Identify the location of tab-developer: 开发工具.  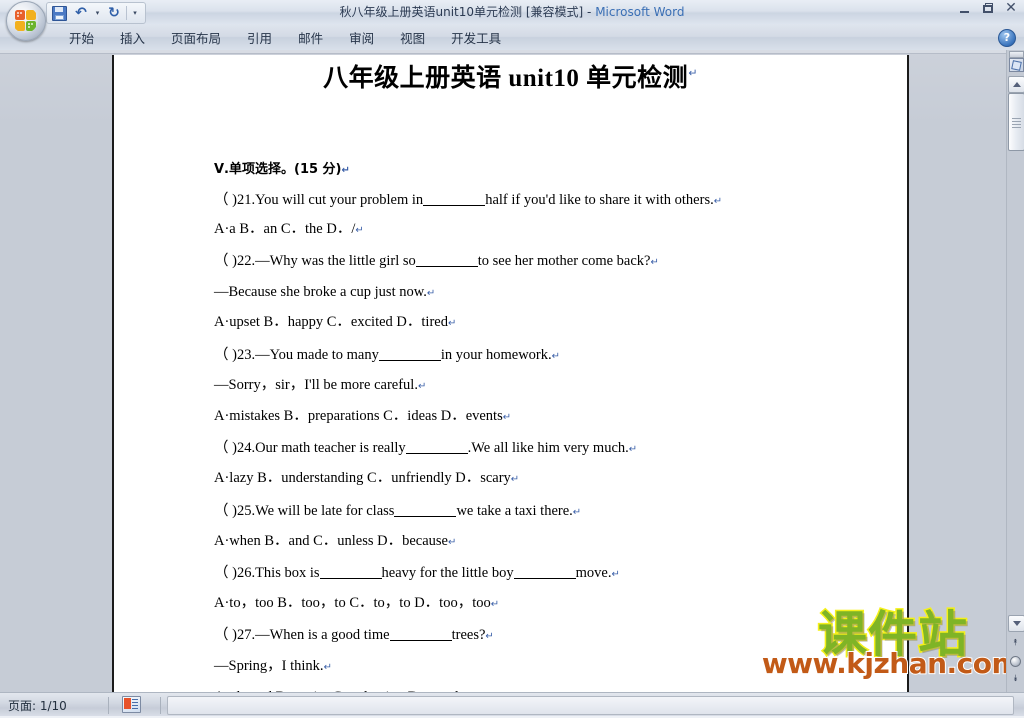
(476, 37).